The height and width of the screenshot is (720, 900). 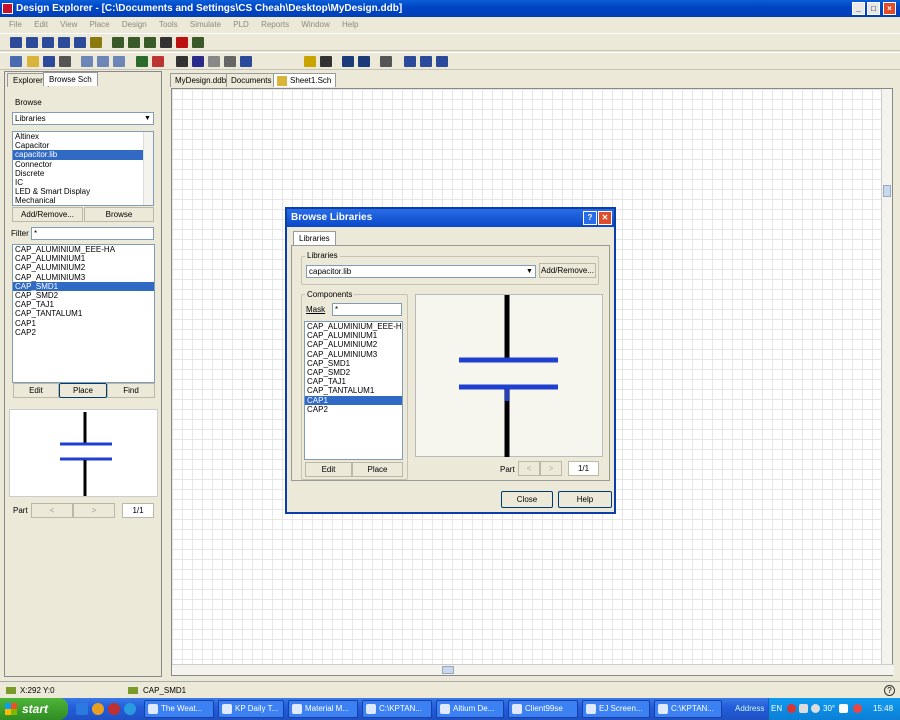 What do you see at coordinates (426, 61) in the screenshot?
I see `redo-icon` at bounding box center [426, 61].